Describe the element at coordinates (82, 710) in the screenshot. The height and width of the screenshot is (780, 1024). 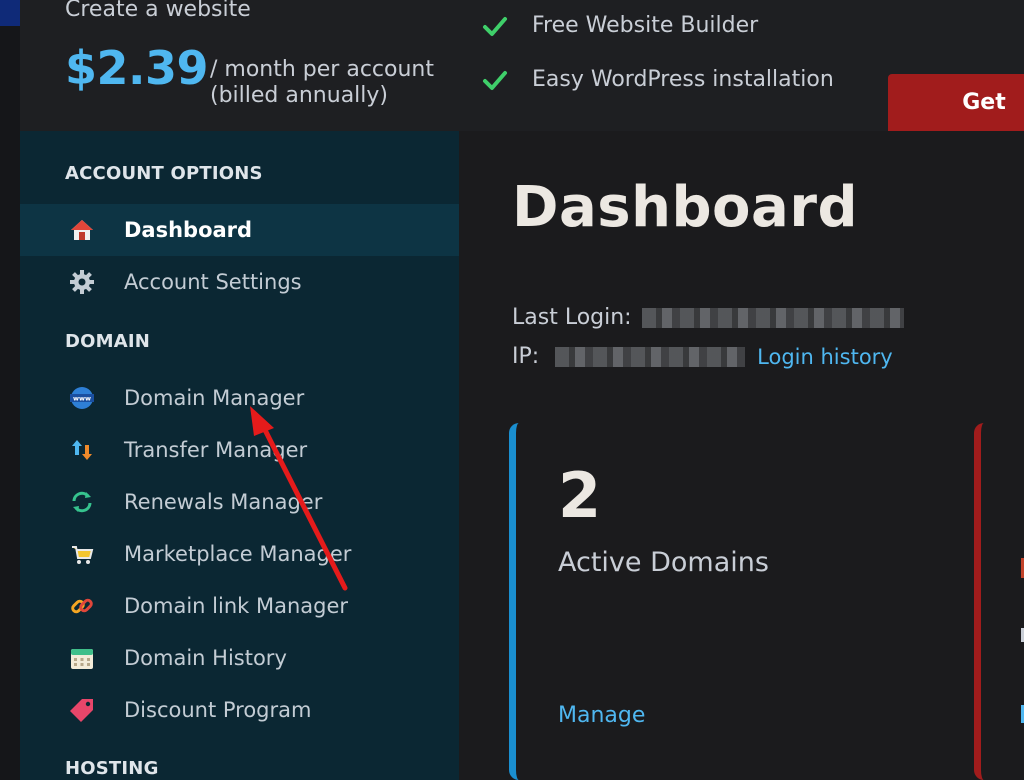
I see `price-tag-icon` at that location.